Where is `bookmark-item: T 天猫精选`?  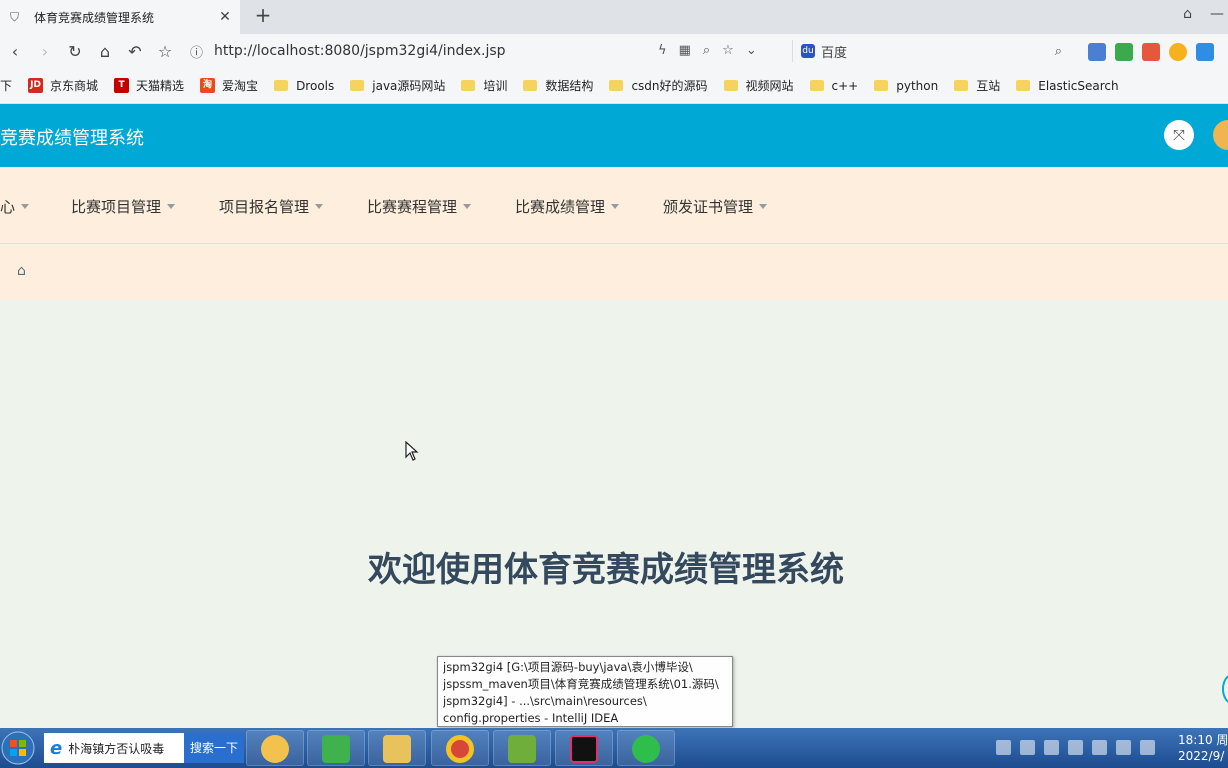 bookmark-item: T 天猫精选 is located at coordinates (149, 85).